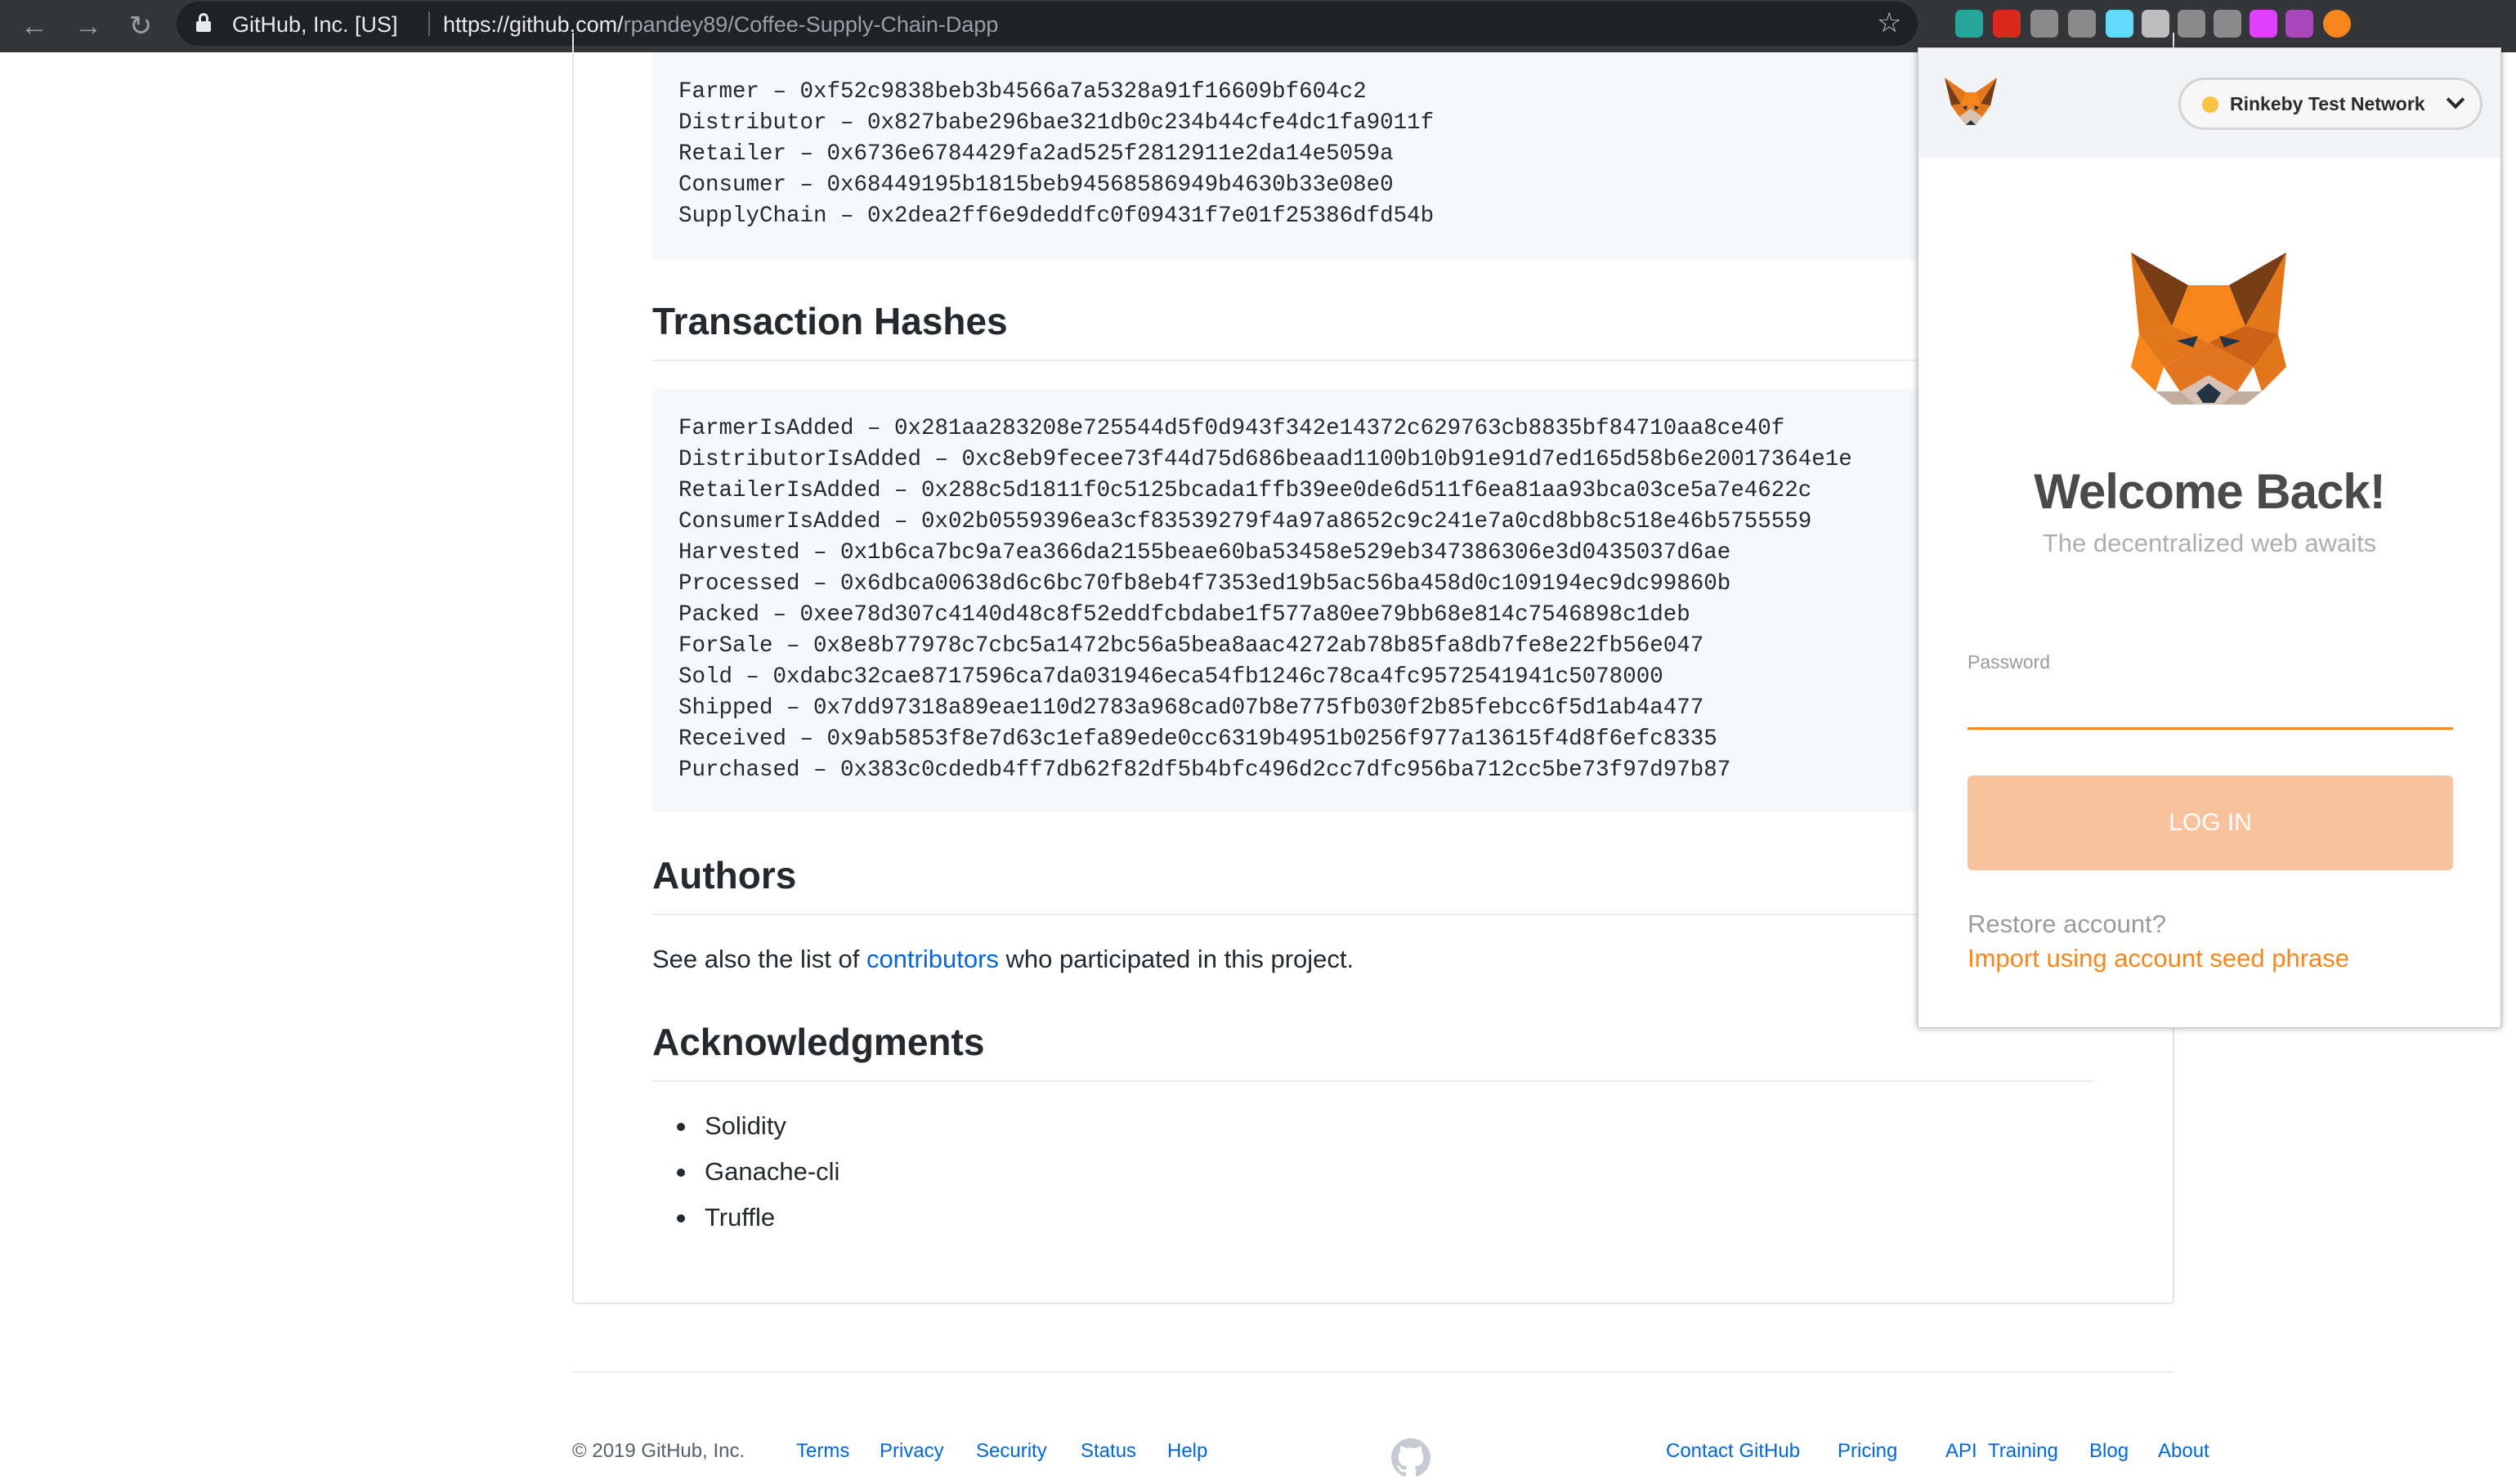 The width and height of the screenshot is (2516, 1484). Describe the element at coordinates (315, 25) in the screenshot. I see `site-identity: GitHub, Inc. [US]` at that location.